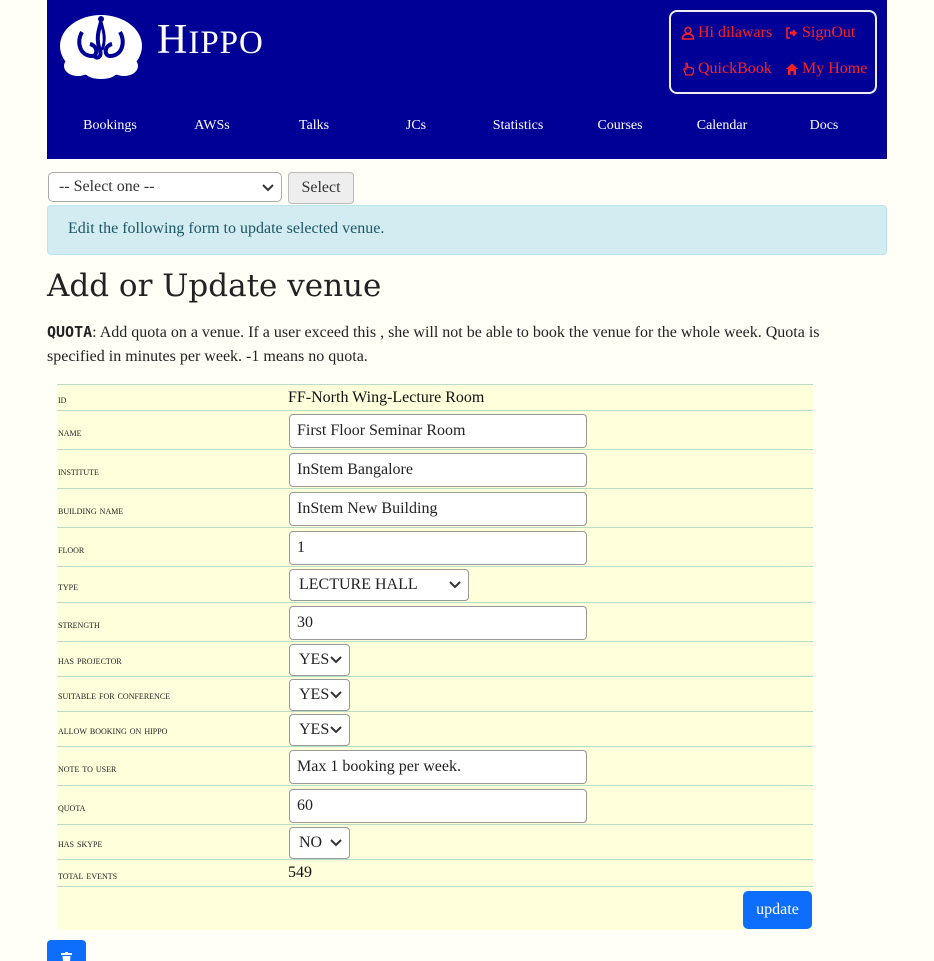  I want to click on allow-booking-label: allow booking on hippo, so click(113, 730).